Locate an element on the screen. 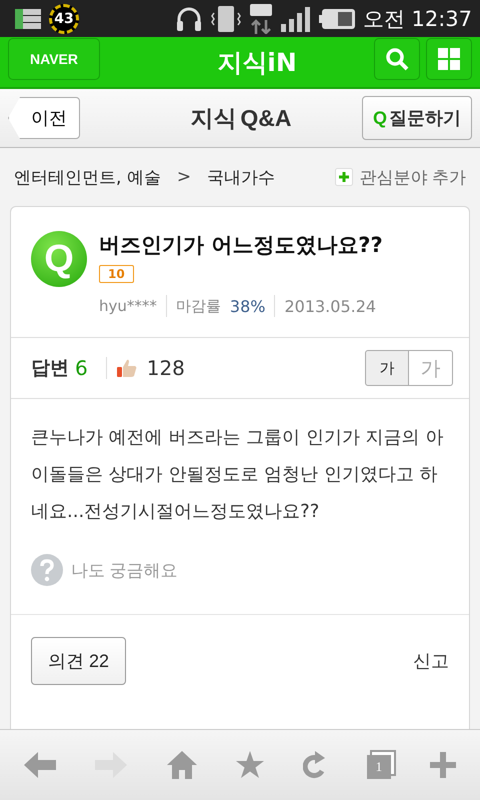 Image resolution: width=480 pixels, height=800 pixels. question-body: 큰누나가 예전에 버즈라는 그룹이 인기가 지금의 아이돌들은 상대가 안될정도로 엄청난 인기였다고 하네요...전성기시절어느정도였나요?? is located at coordinates (237, 475).